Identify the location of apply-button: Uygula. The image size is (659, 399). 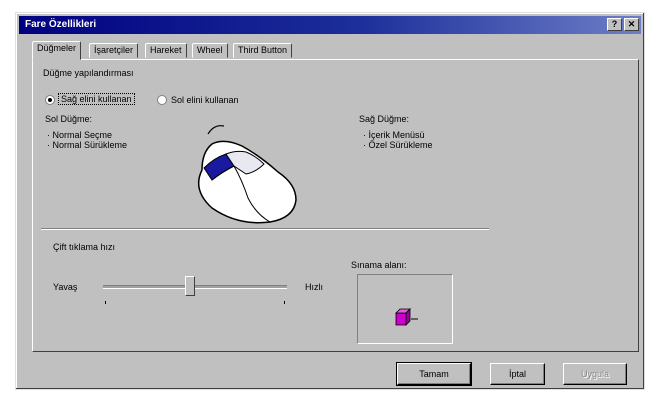
(595, 374).